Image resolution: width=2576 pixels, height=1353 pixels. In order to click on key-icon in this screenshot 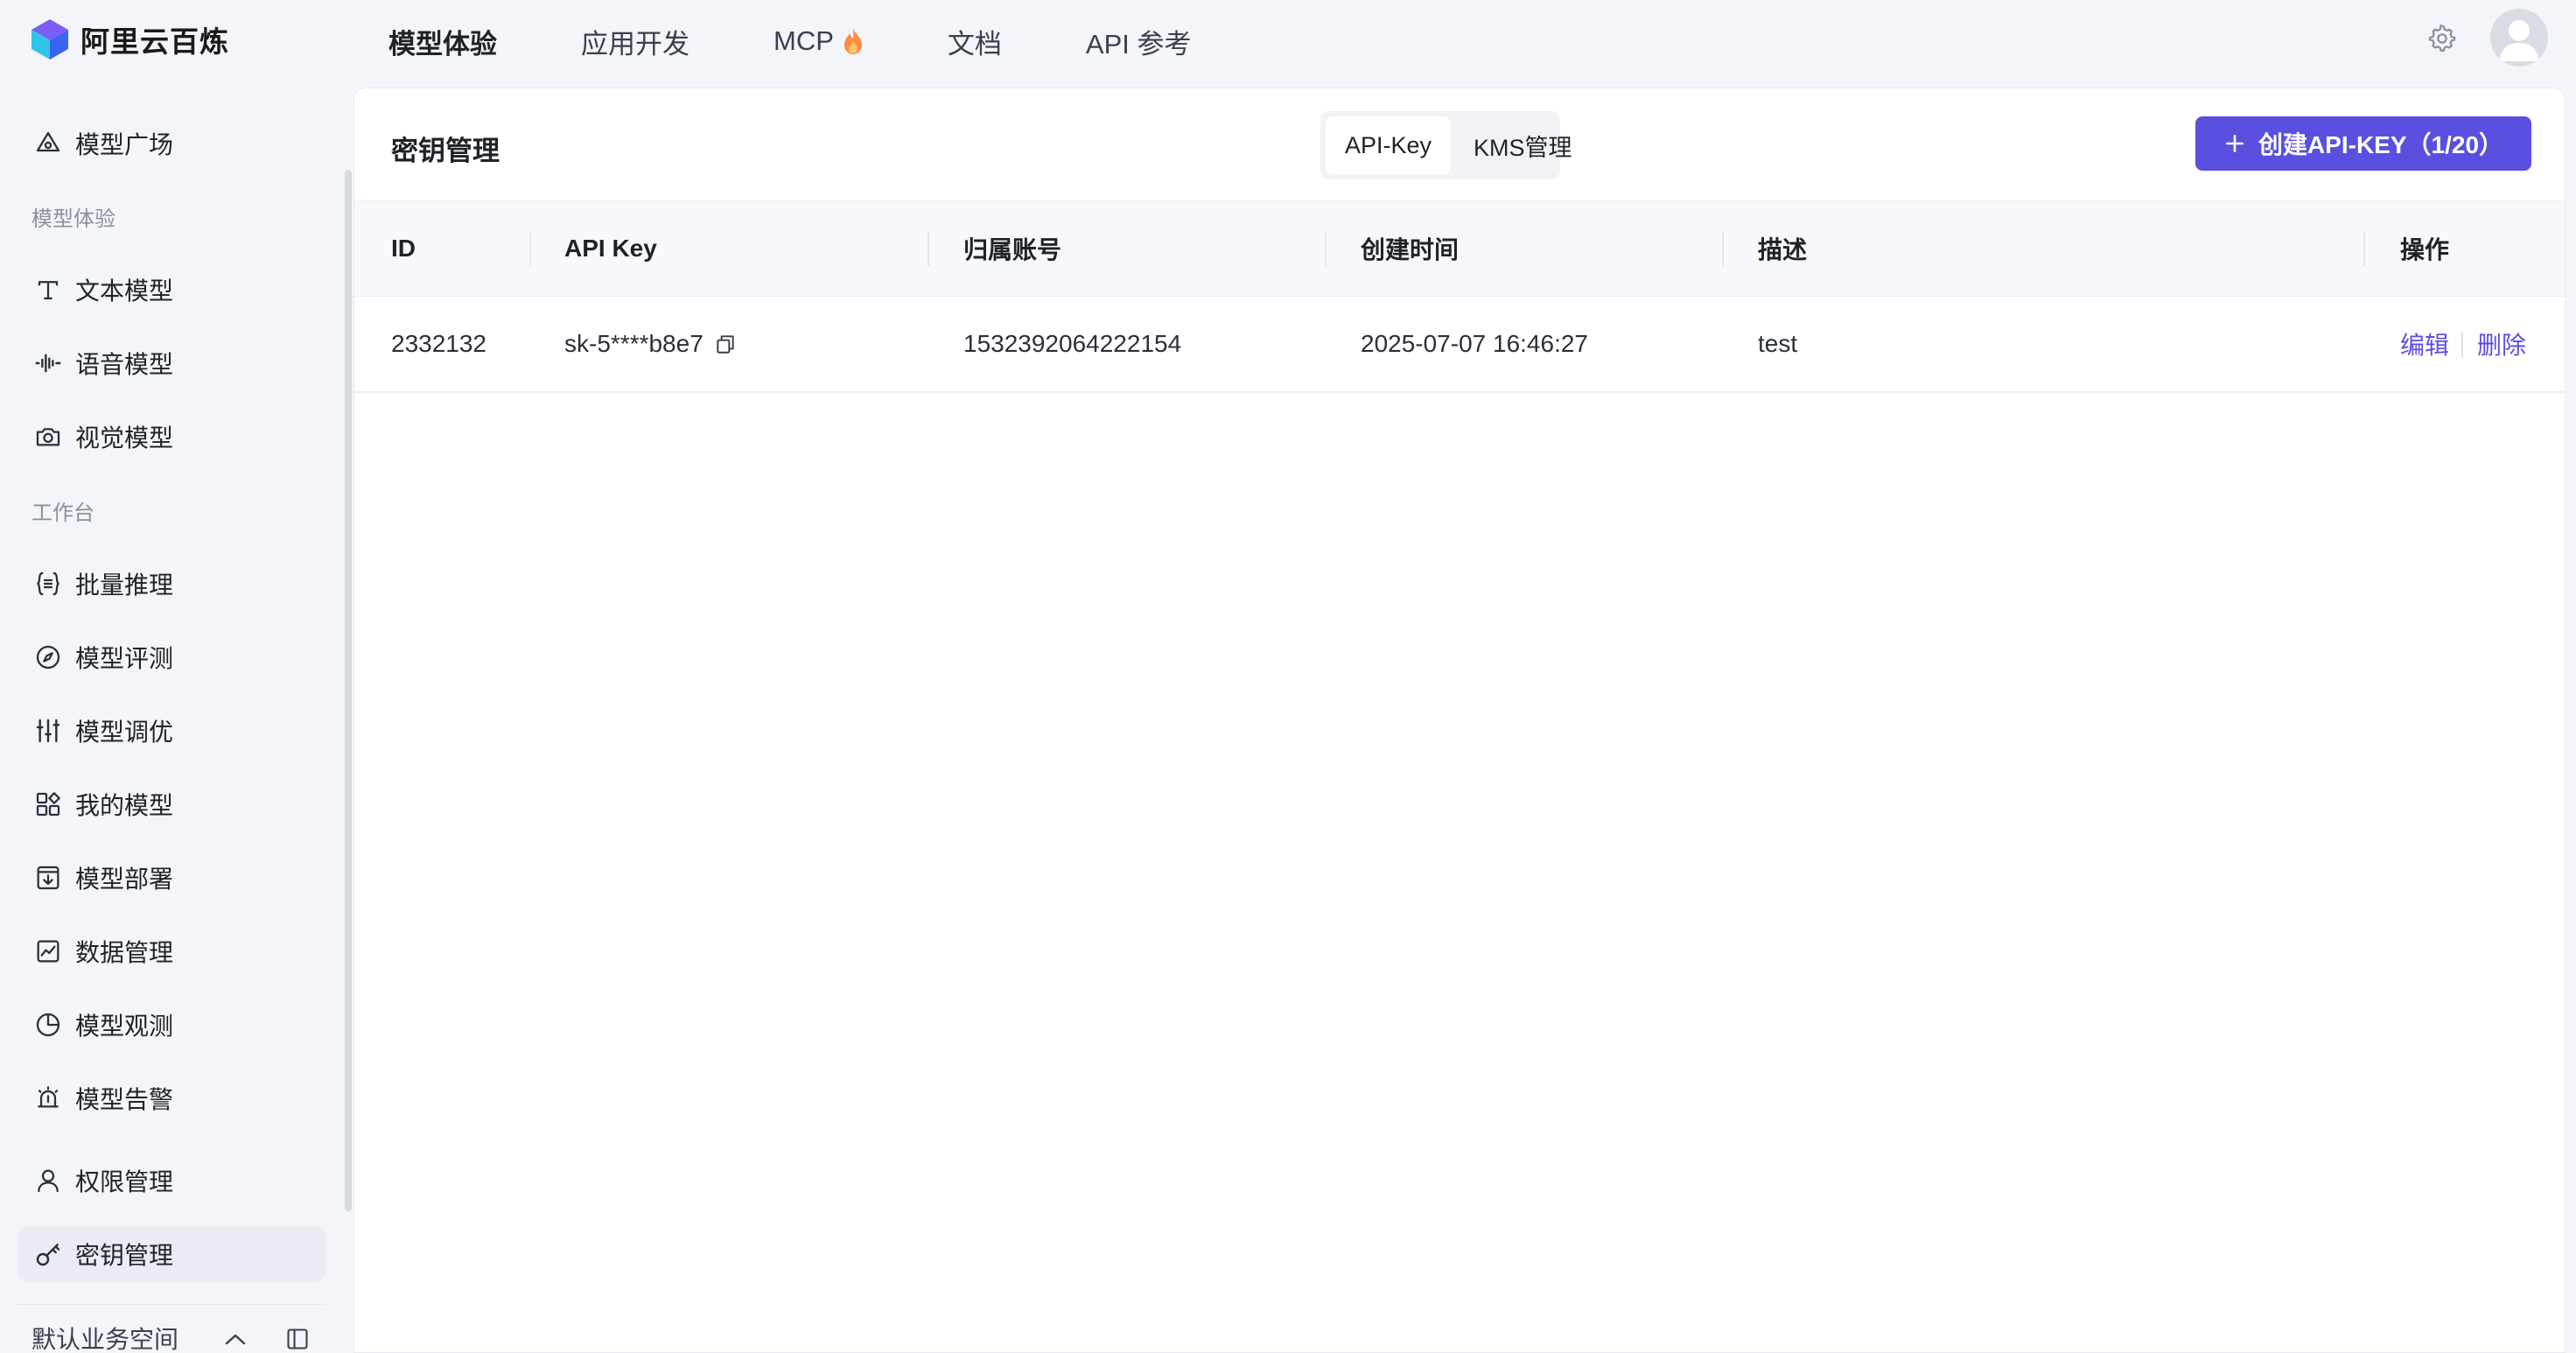, I will do `click(48, 1254)`.